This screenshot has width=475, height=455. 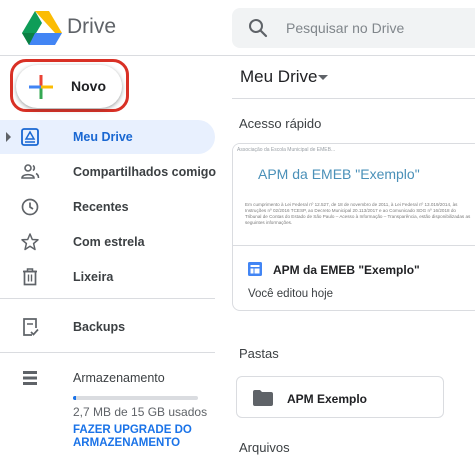 What do you see at coordinates (74, 398) in the screenshot?
I see `storage-progress-fill` at bounding box center [74, 398].